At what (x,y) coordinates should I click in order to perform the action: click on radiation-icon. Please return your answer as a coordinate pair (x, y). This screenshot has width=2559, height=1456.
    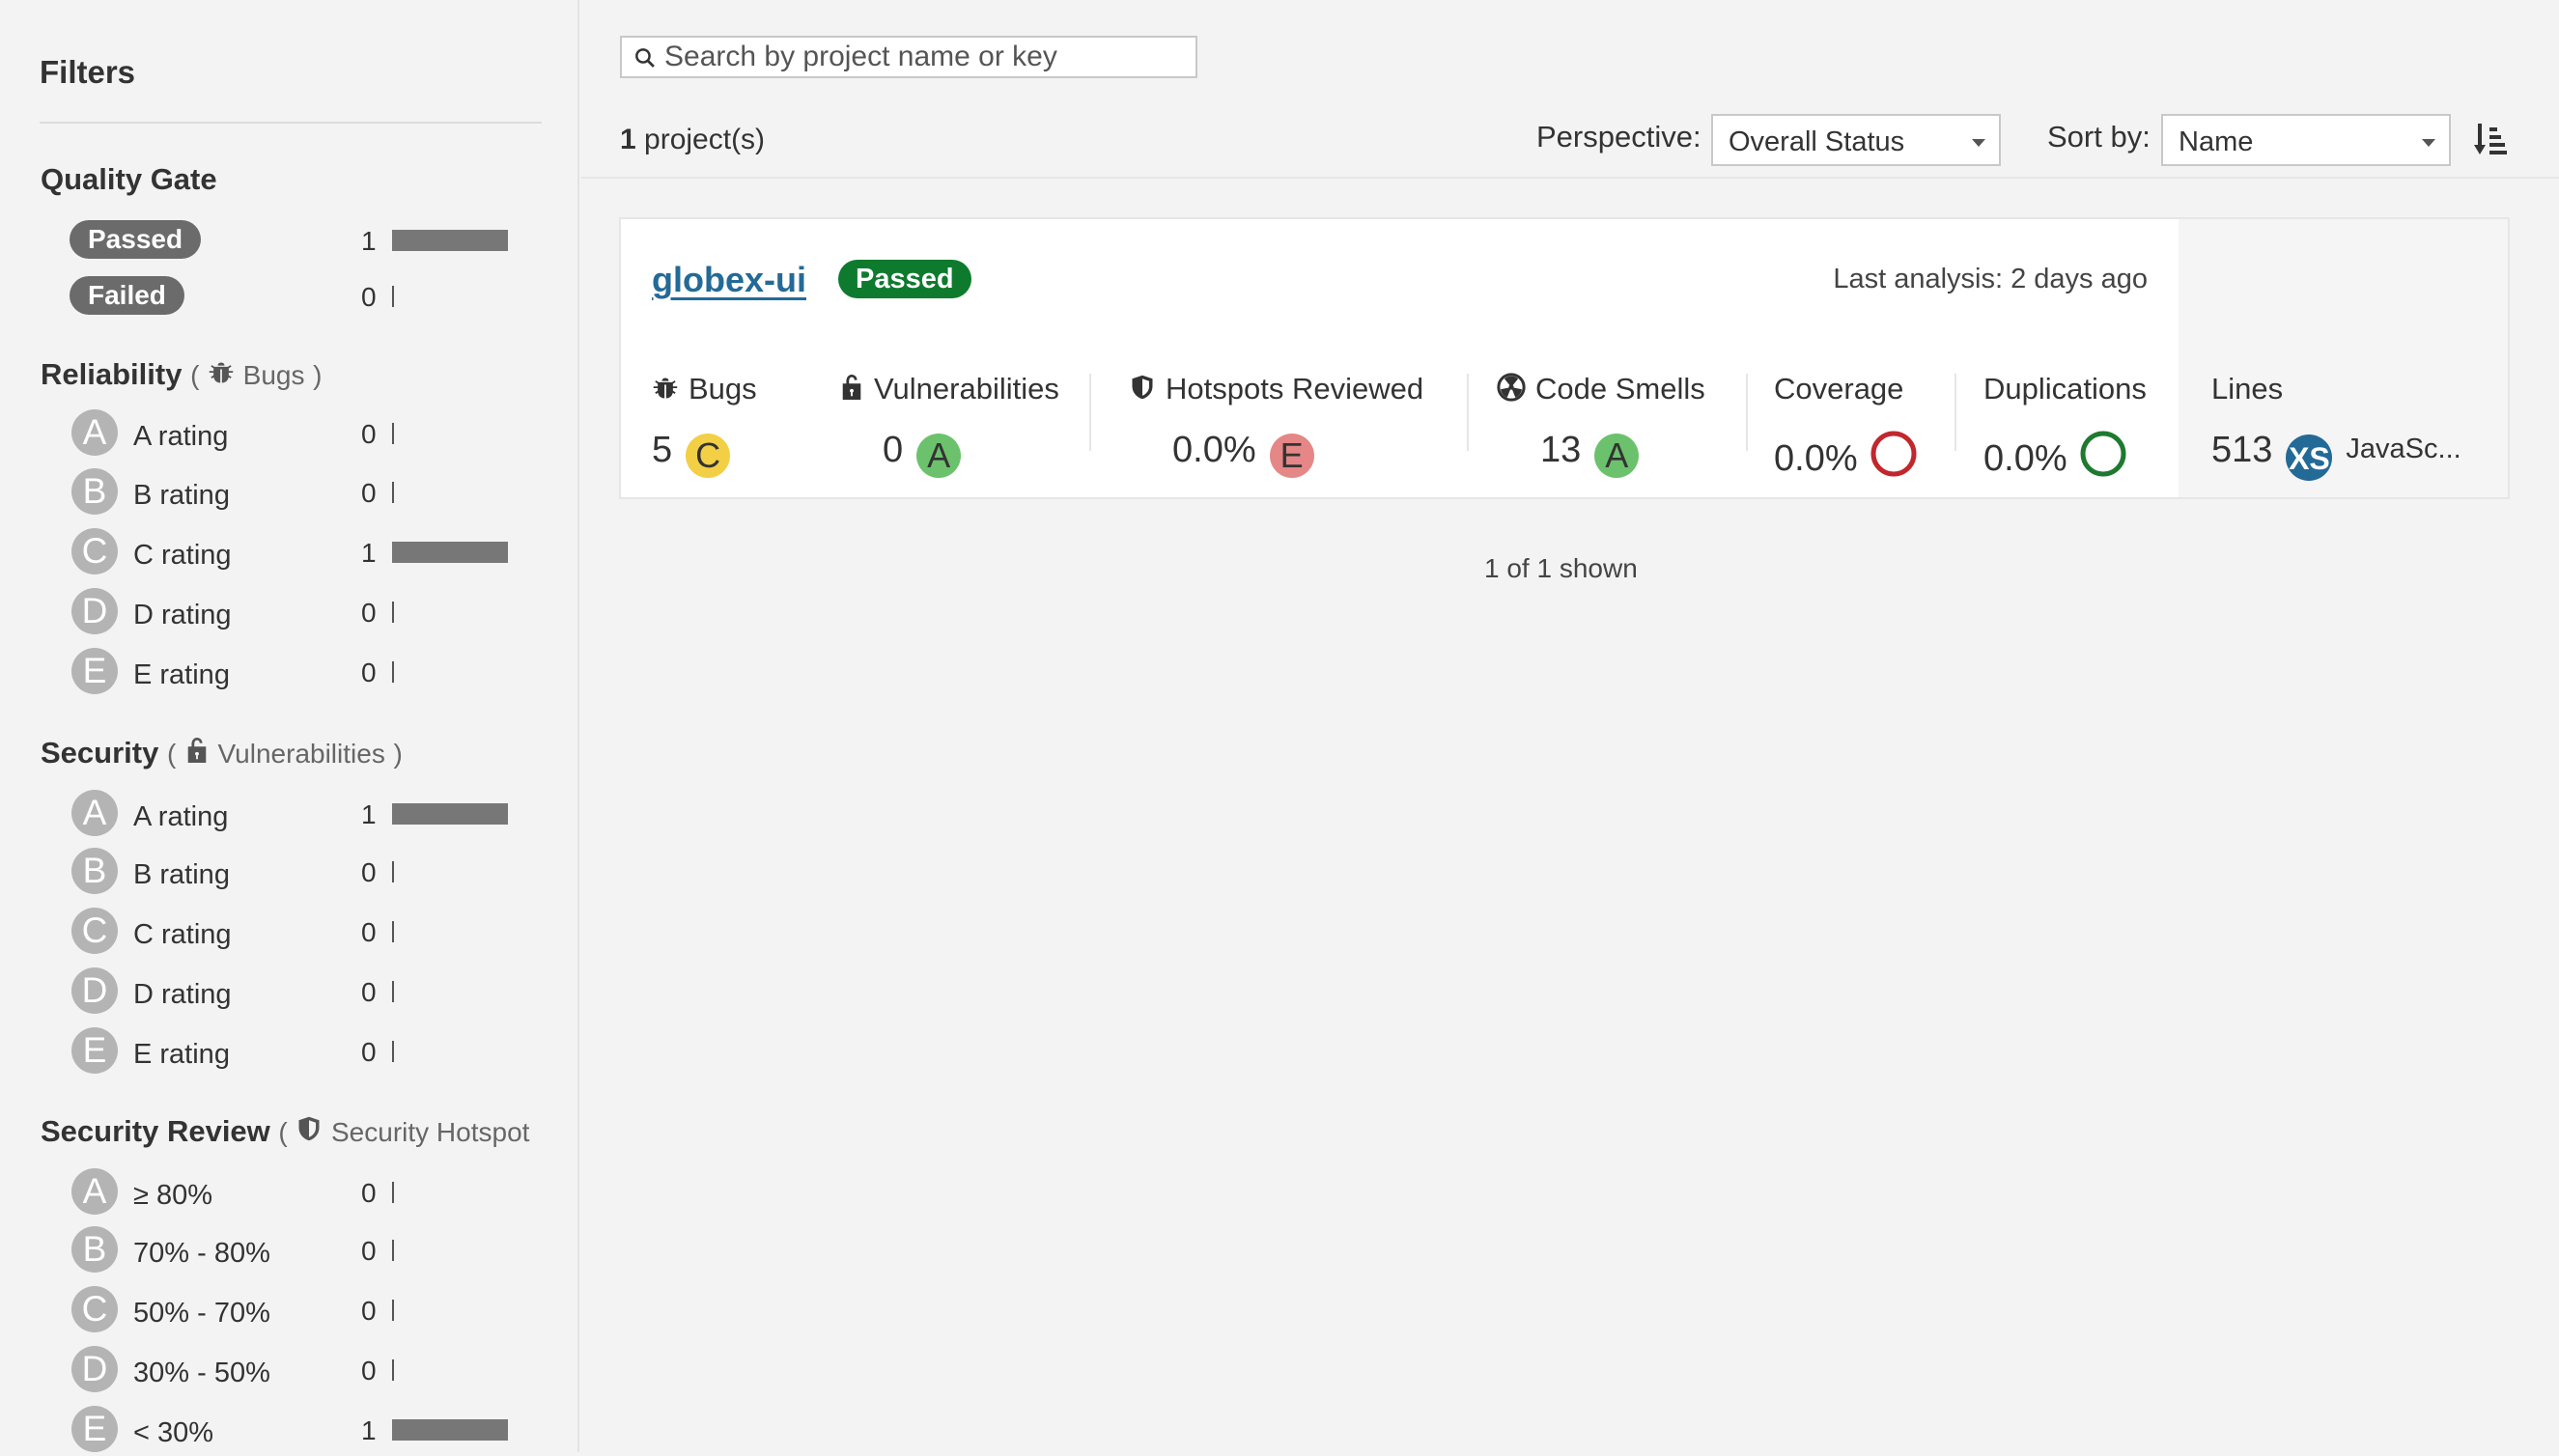
    Looking at the image, I should click on (1511, 388).